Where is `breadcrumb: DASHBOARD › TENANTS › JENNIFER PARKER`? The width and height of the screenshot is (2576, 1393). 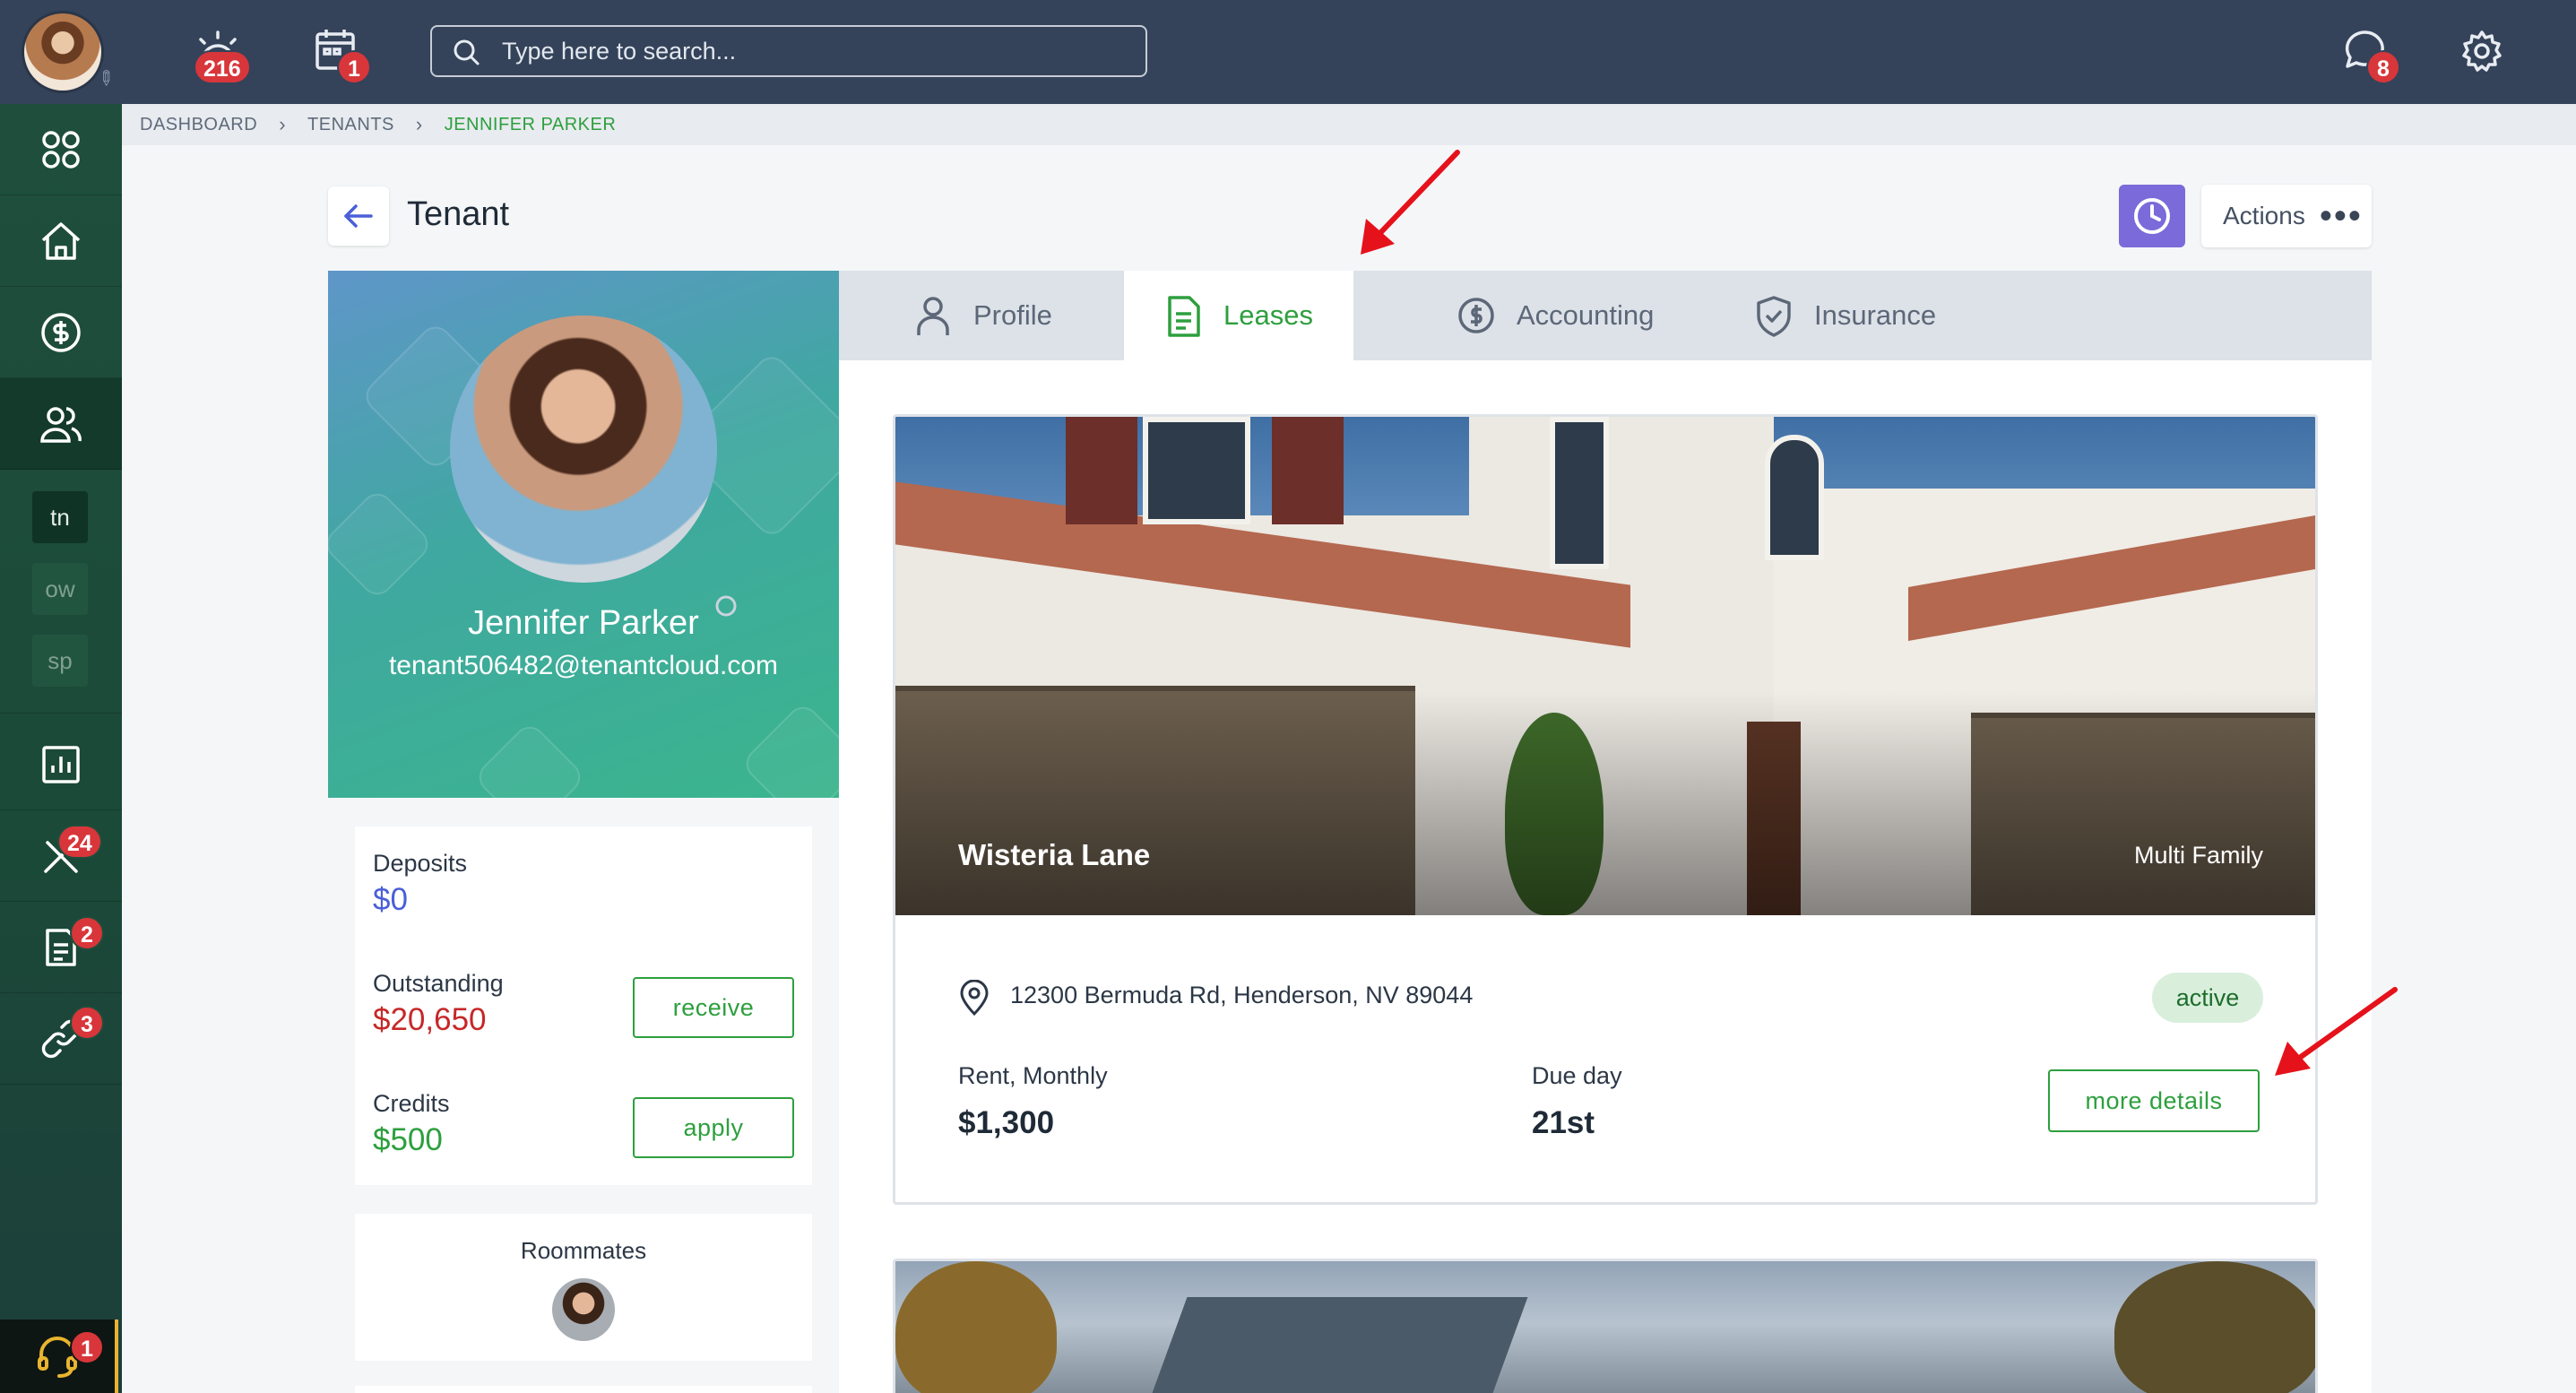
breadcrumb: DASHBOARD › TENANTS › JENNIFER PARKER is located at coordinates (1349, 124).